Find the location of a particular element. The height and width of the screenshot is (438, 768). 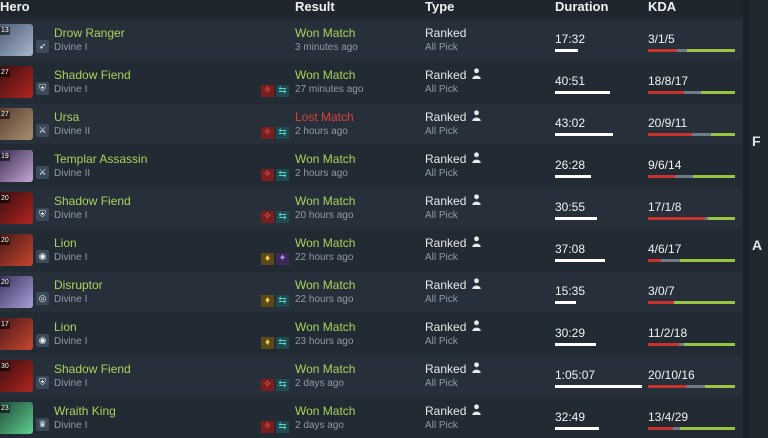

hero-portrait: 23 is located at coordinates (16, 418).